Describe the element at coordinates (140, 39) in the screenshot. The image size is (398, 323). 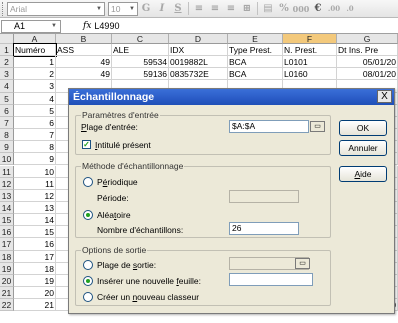
I see `column-header: C` at that location.